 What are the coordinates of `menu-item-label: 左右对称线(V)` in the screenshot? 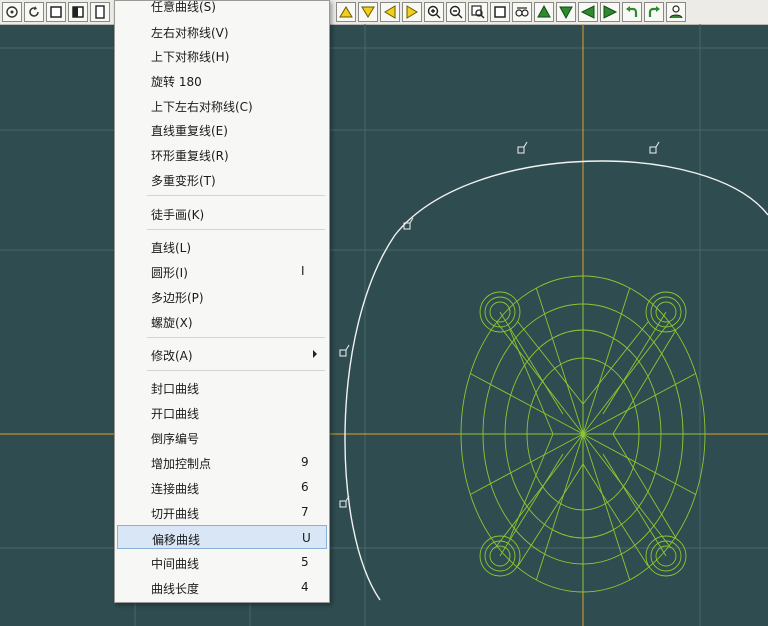 It's located at (190, 33).